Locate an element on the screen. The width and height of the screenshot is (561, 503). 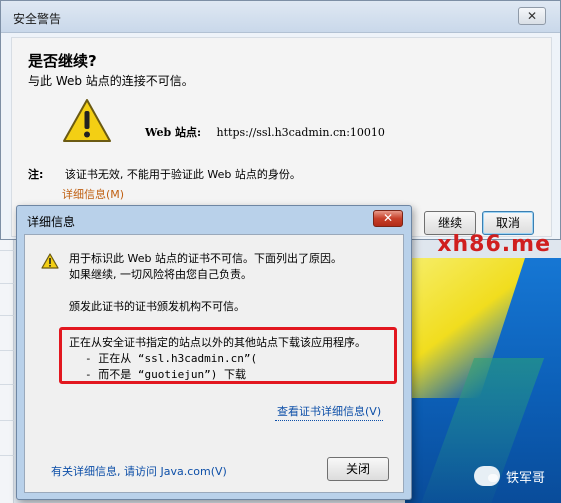
more-info-link: 详细信息(M) is located at coordinates (93, 194).